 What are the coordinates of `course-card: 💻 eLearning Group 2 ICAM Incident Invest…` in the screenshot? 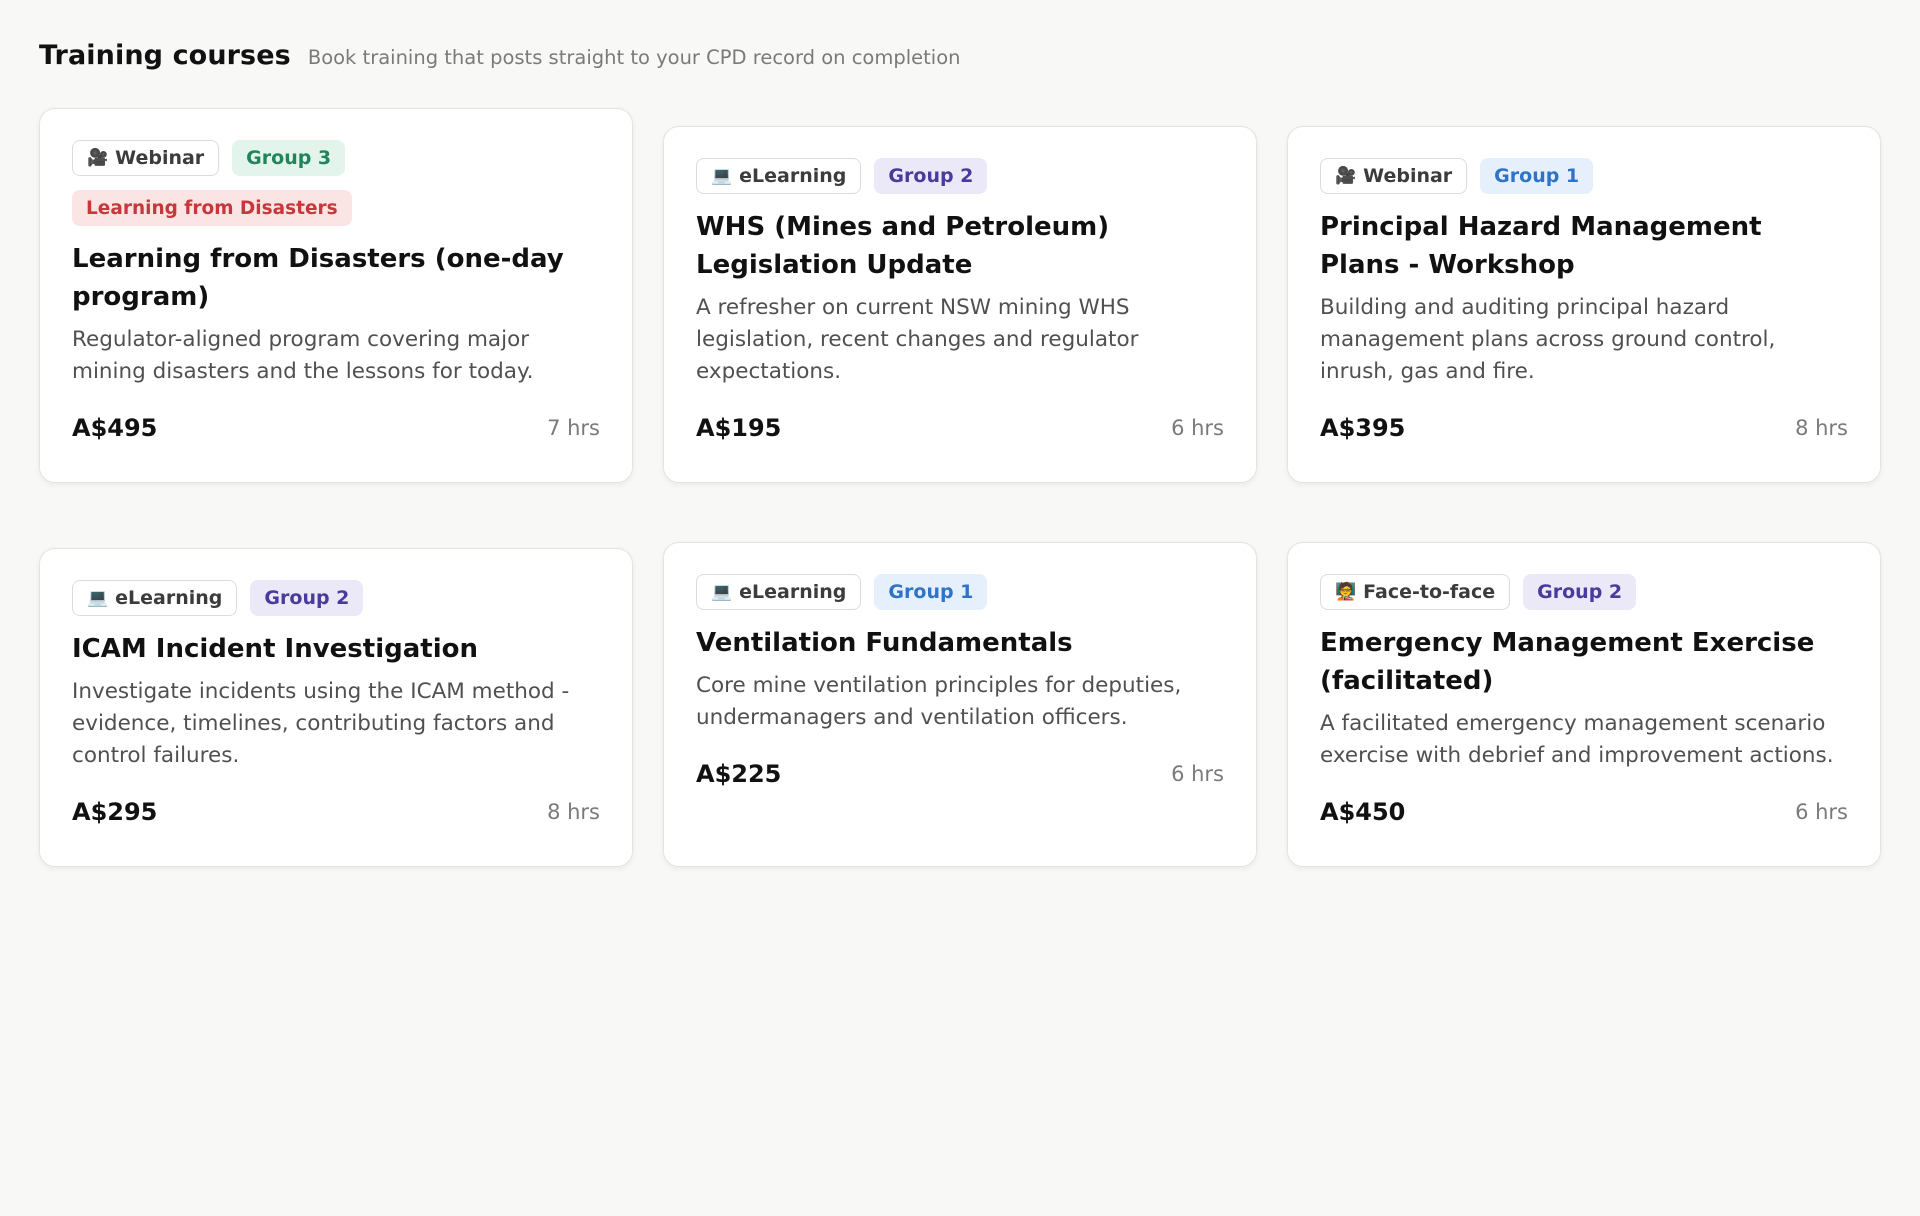 It's located at (336, 707).